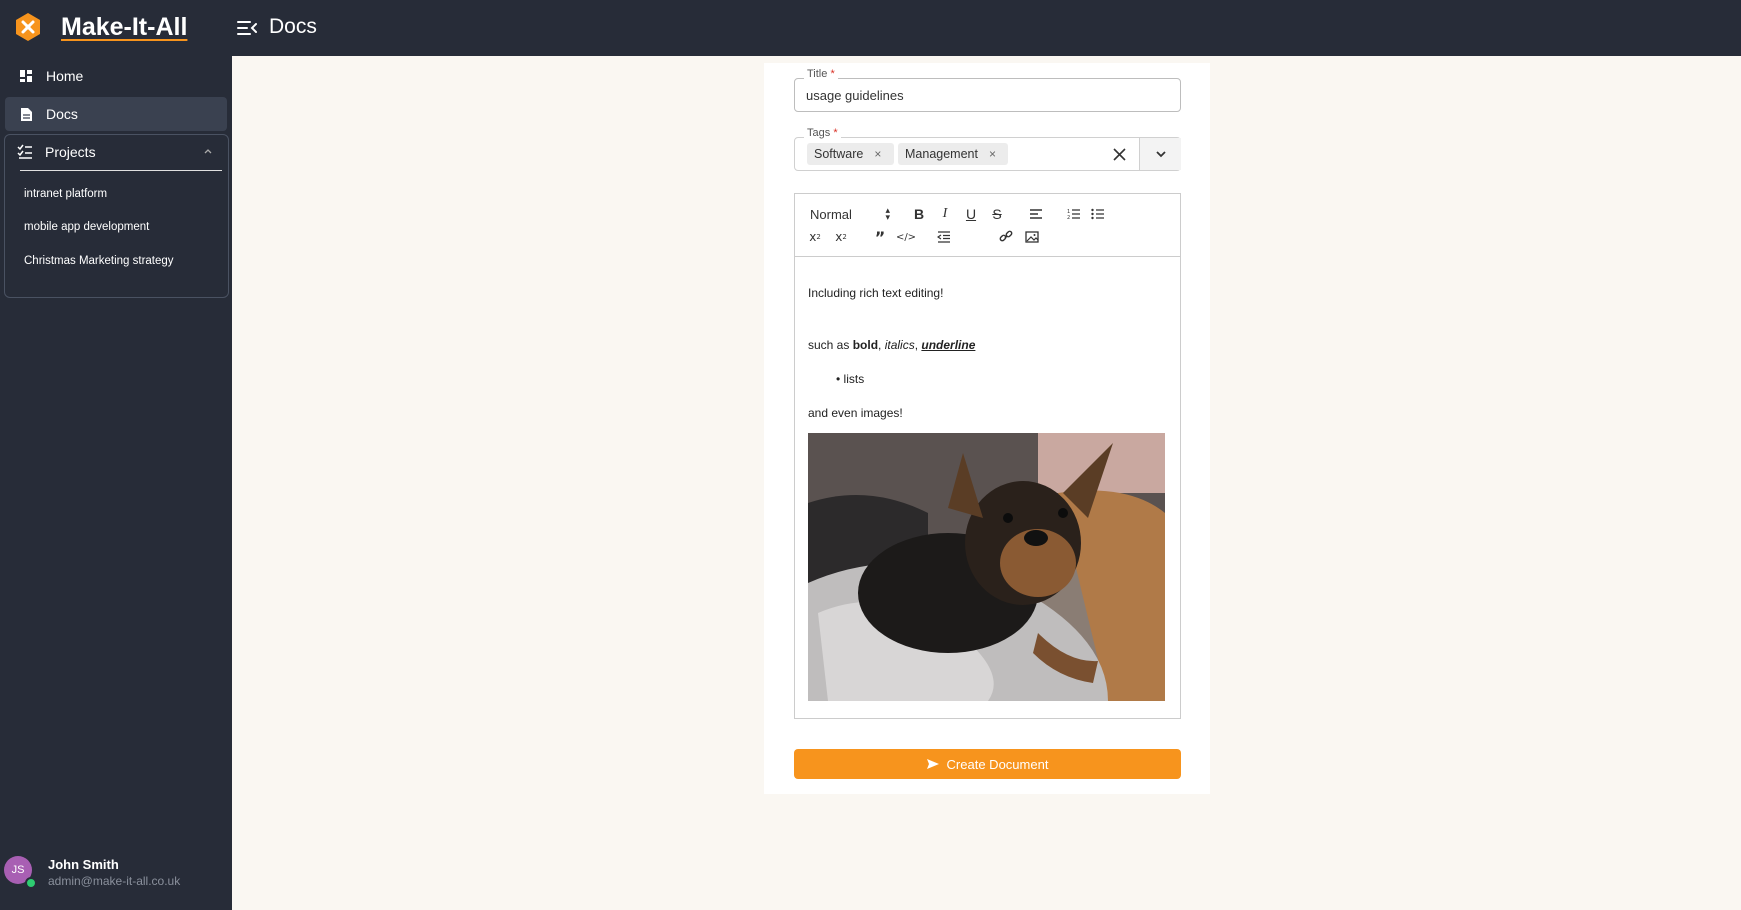 The height and width of the screenshot is (910, 1741). I want to click on svg-text: 2, so click(1068, 217).